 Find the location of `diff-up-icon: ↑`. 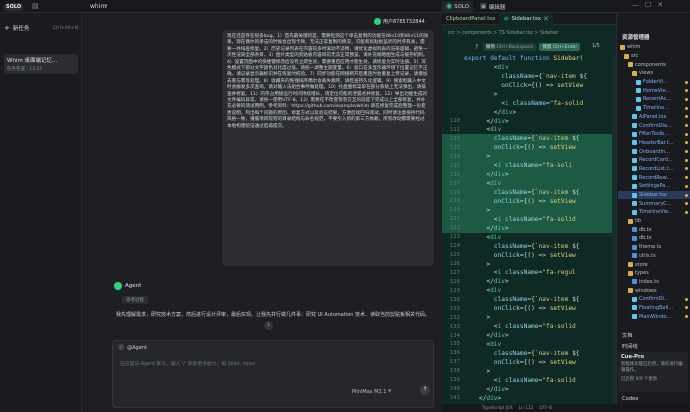

diff-up-icon: ↑ is located at coordinates (477, 47).